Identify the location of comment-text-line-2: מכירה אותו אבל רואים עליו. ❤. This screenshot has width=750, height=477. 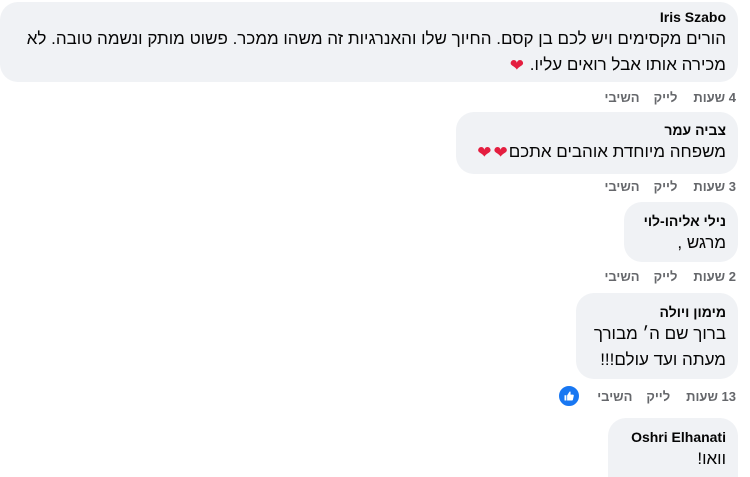
(369, 65).